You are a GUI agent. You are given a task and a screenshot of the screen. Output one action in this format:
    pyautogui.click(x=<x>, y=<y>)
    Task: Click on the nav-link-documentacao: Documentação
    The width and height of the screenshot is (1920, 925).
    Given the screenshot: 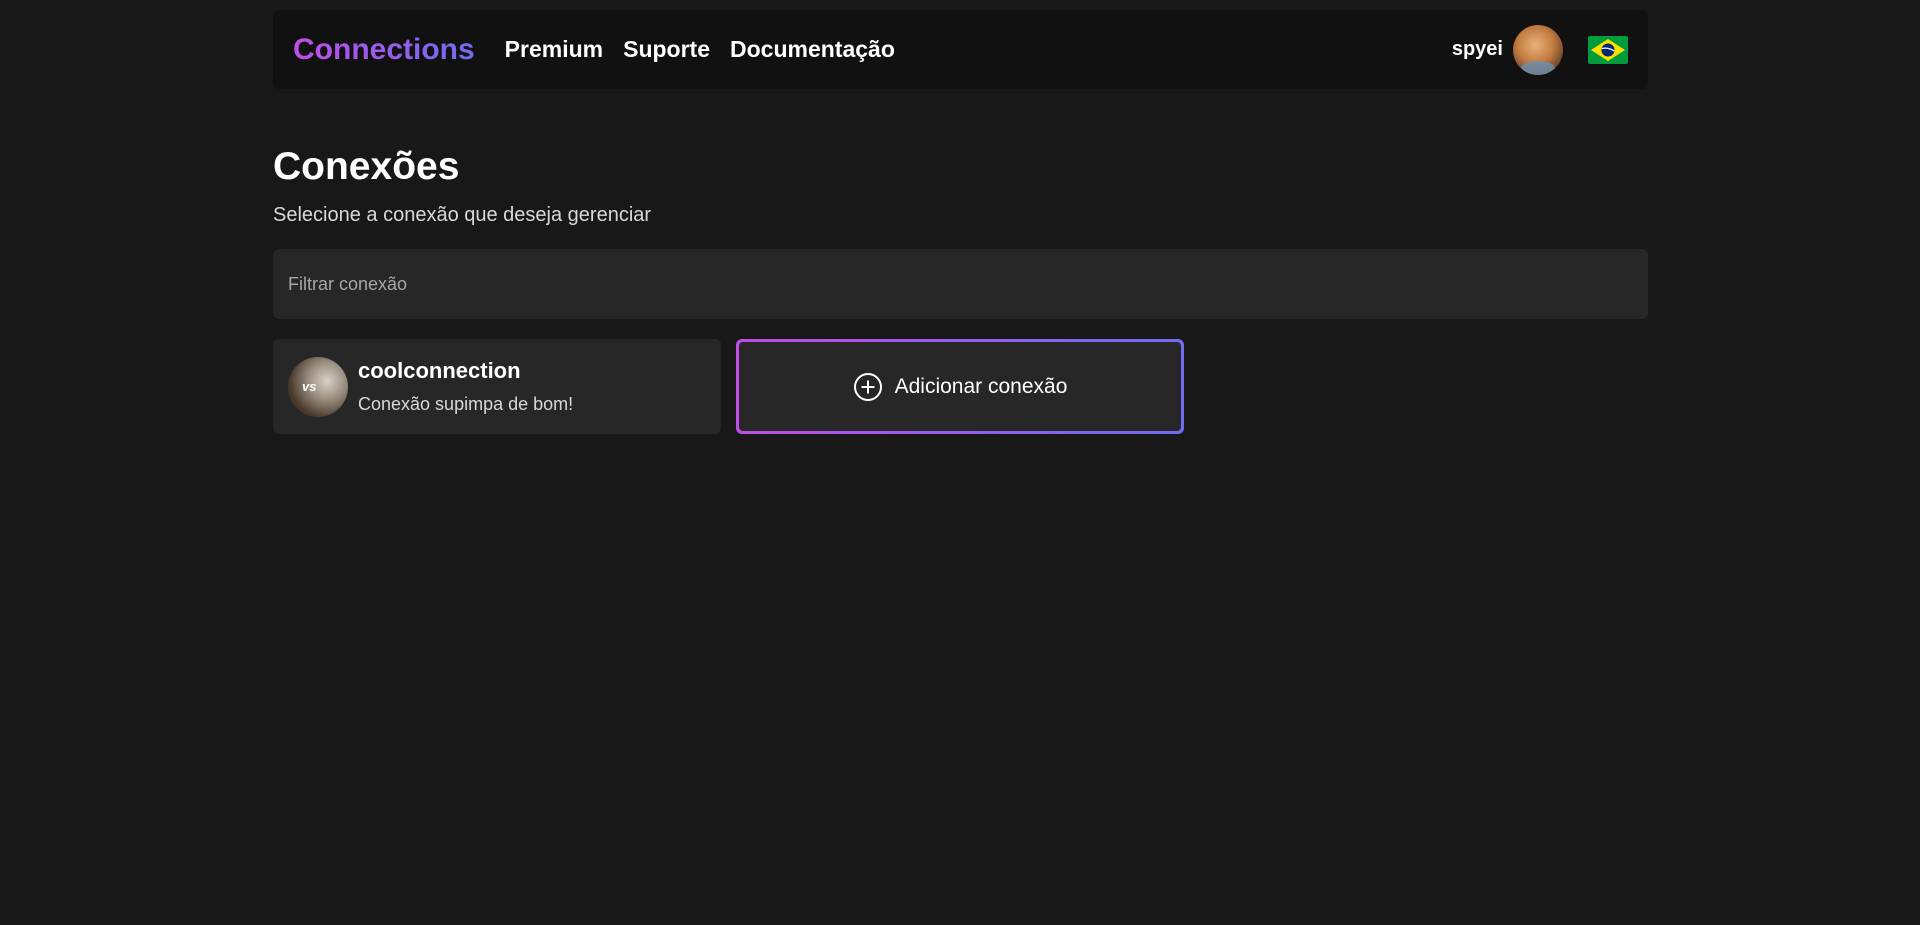 What is the action you would take?
    pyautogui.click(x=812, y=49)
    